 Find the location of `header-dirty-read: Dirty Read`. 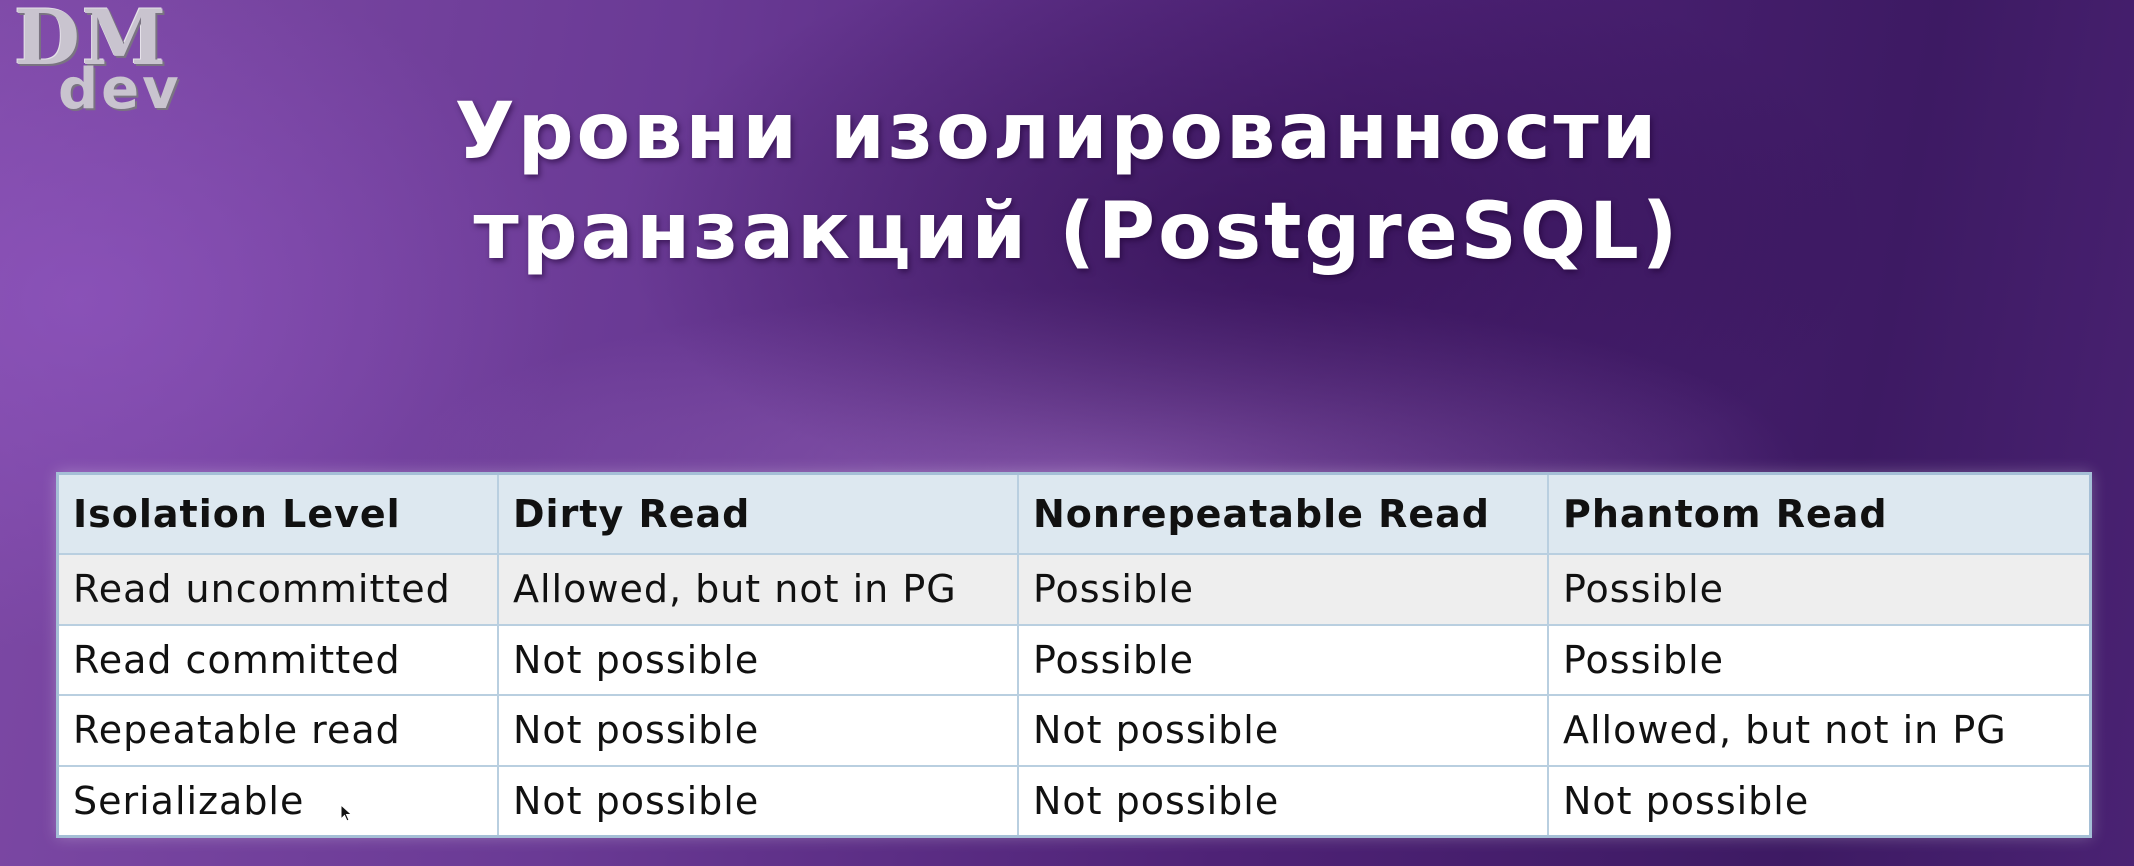

header-dirty-read: Dirty Read is located at coordinates (759, 515).